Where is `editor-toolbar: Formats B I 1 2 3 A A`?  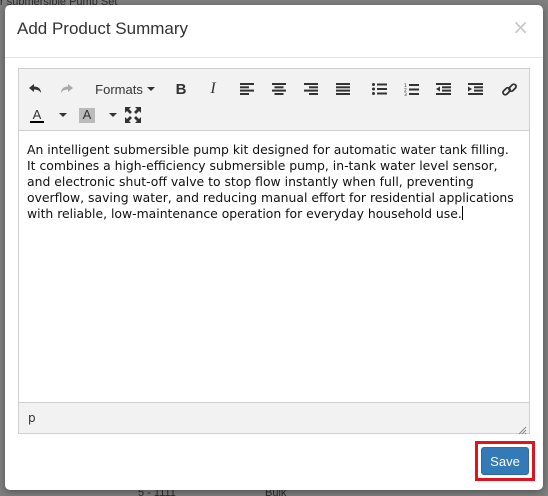 editor-toolbar: Formats B I 1 2 3 A A is located at coordinates (274, 100).